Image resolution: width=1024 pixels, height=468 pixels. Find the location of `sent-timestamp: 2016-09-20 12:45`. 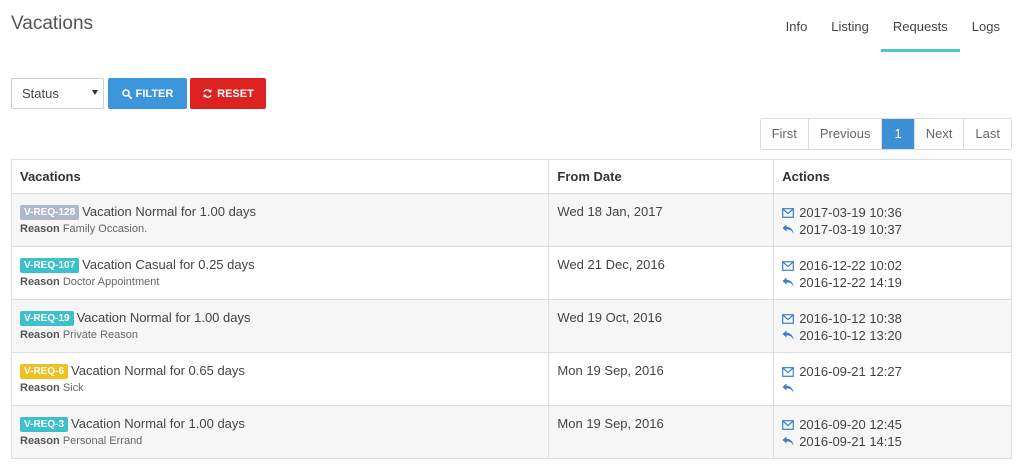

sent-timestamp: 2016-09-20 12:45 is located at coordinates (850, 424).